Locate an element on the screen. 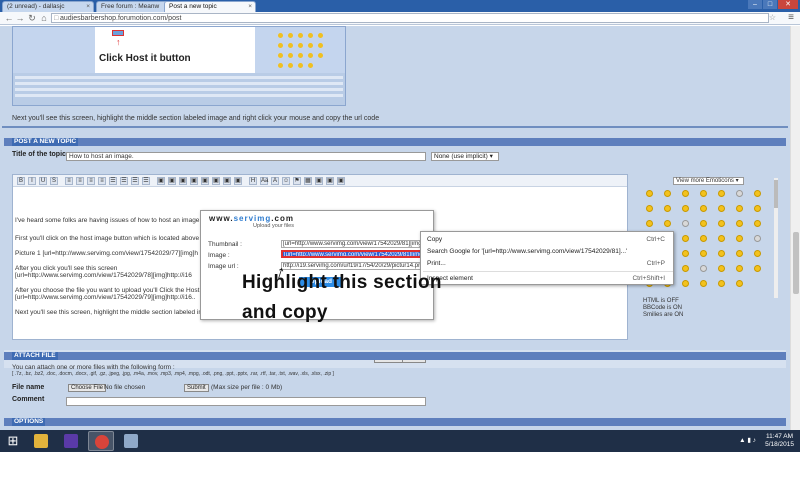 The width and height of the screenshot is (800, 500). editor-toolbar-button: ▦ is located at coordinates (308, 181).